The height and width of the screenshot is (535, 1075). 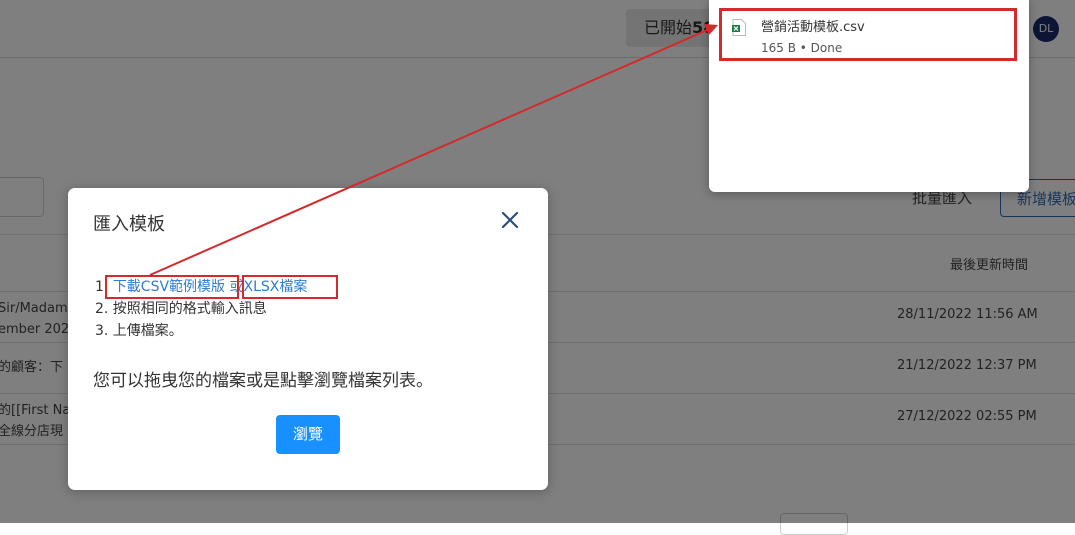 I want to click on download-item: 營銷活動模板.csv 165 B • Done, so click(x=868, y=34).